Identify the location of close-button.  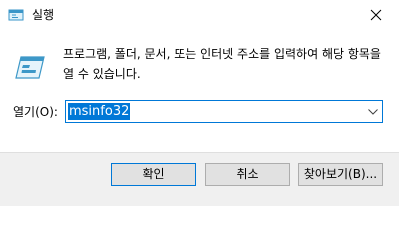
(376, 15).